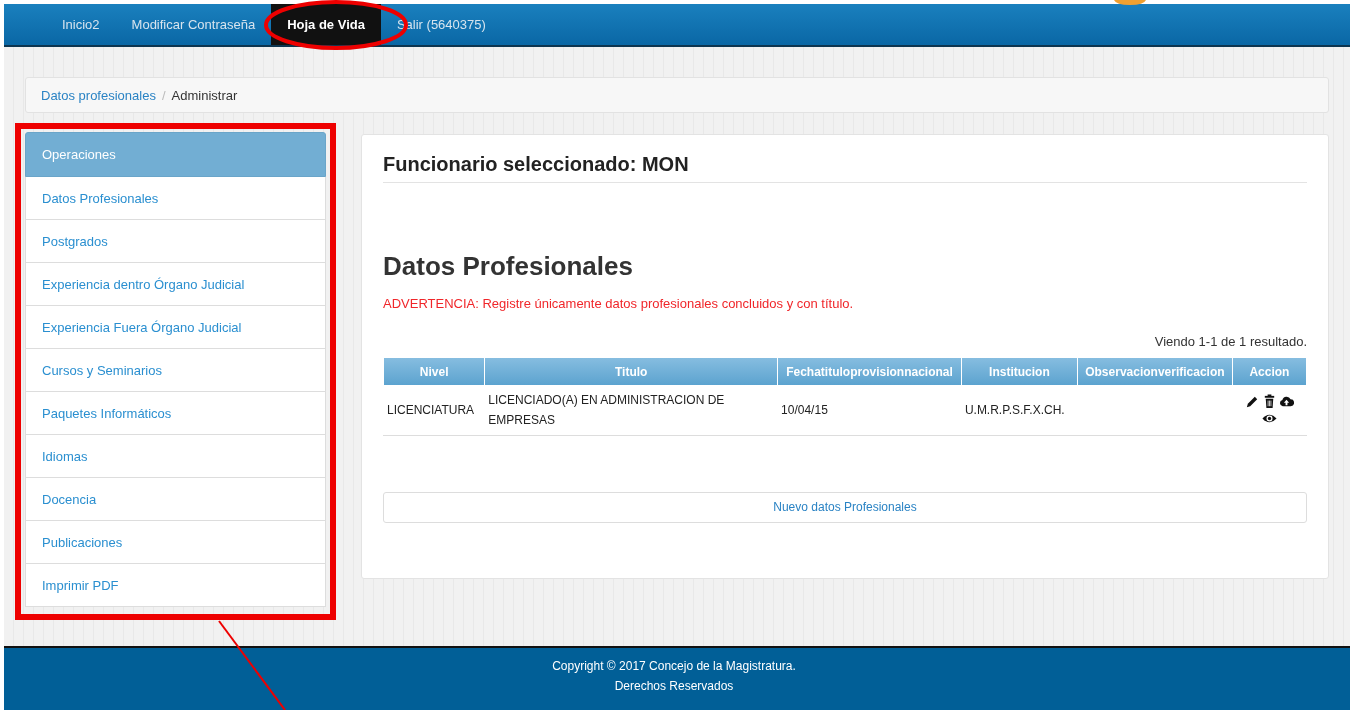 The image size is (1354, 710). I want to click on section-heading: Datos Profesionales, so click(508, 266).